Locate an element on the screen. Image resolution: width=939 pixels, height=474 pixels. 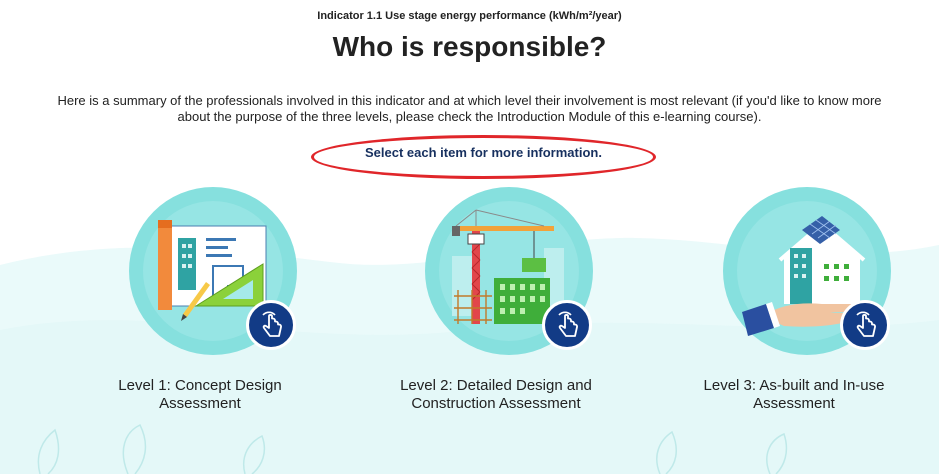
select-prompt: Select each item for more information. is located at coordinates (483, 157).